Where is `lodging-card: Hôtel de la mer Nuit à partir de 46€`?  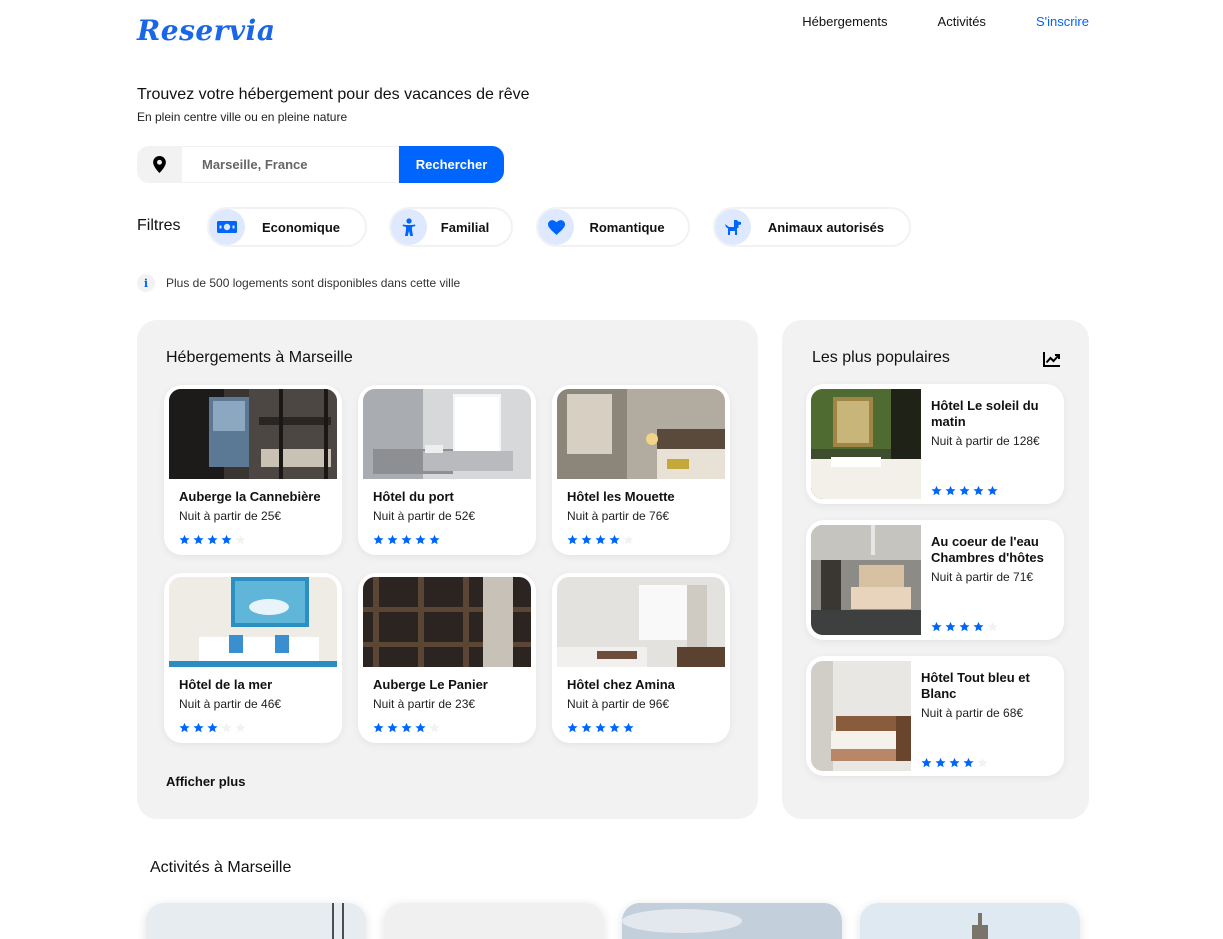
lodging-card: Hôtel de la mer Nuit à partir de 46€ is located at coordinates (253, 658).